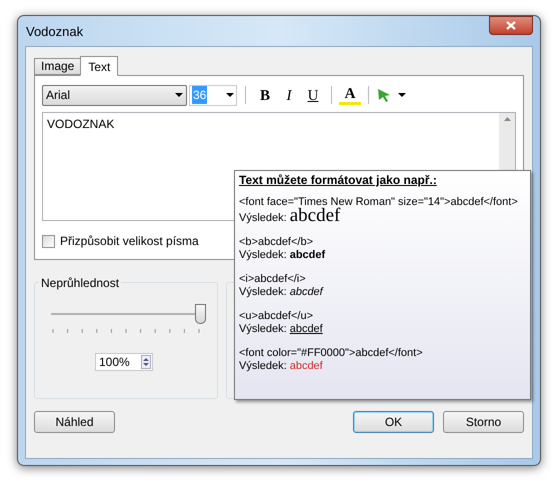  I want to click on underline-button: U, so click(313, 95).